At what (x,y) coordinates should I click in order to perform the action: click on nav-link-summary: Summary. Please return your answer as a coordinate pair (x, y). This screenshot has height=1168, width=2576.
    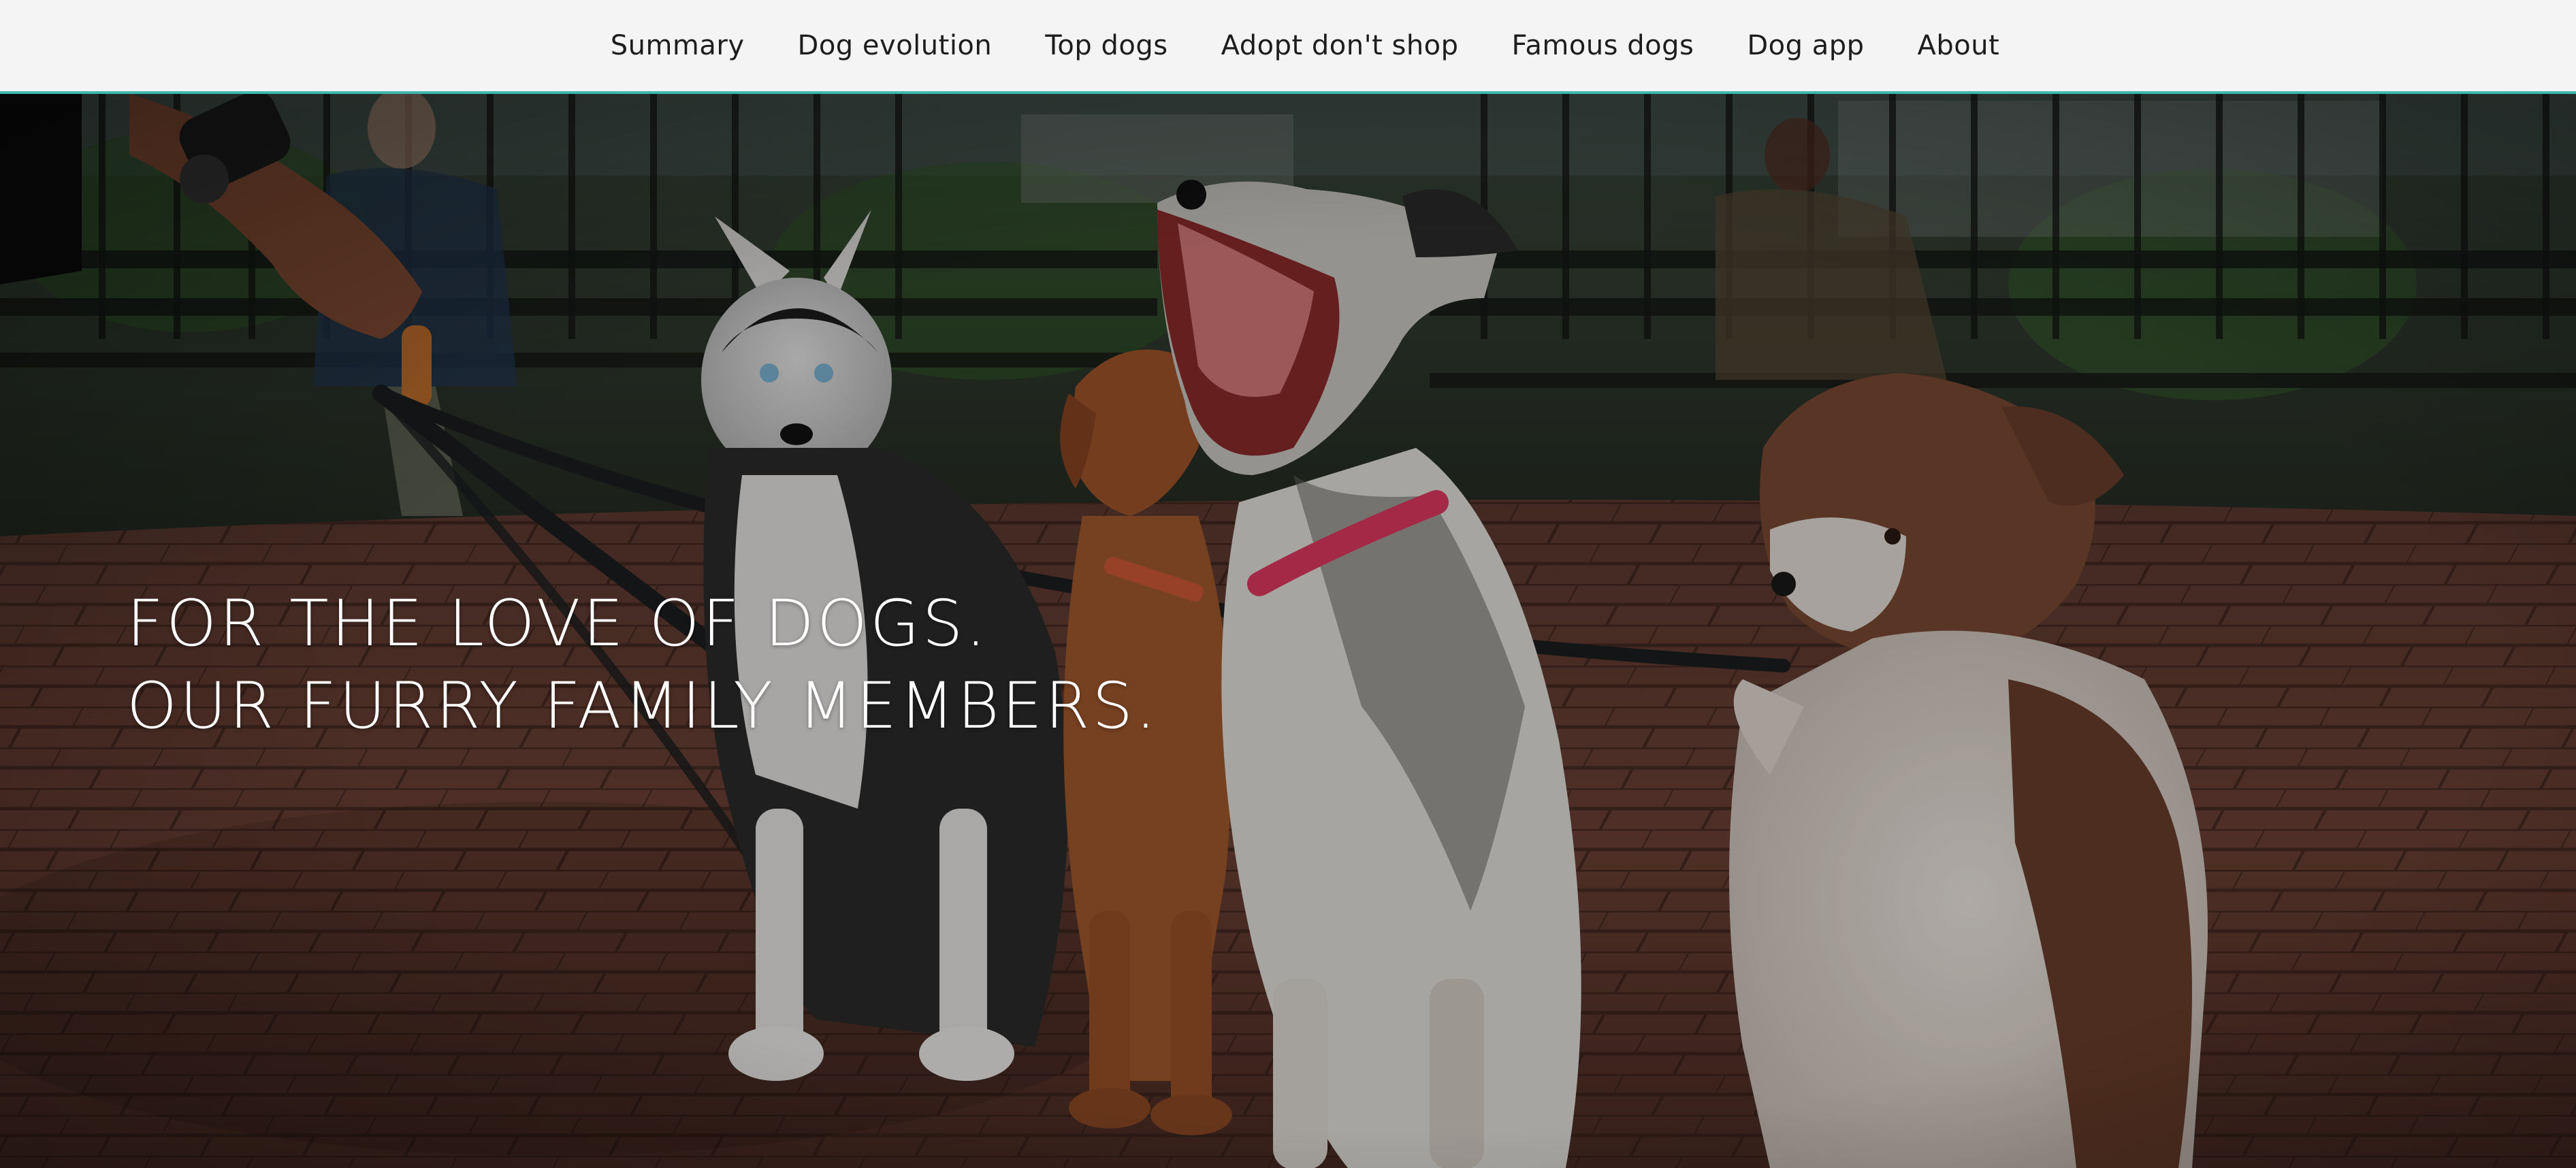
    Looking at the image, I should click on (678, 45).